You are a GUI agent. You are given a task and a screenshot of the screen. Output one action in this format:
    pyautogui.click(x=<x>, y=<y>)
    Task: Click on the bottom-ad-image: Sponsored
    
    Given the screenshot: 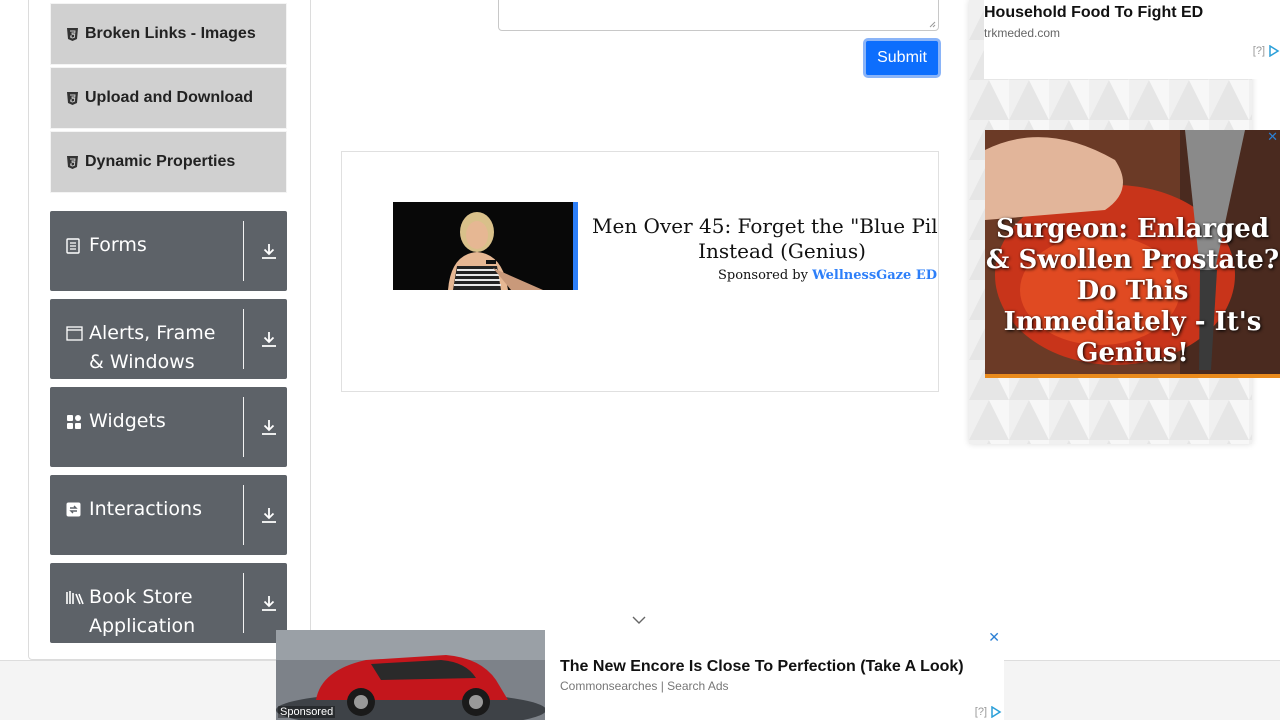 What is the action you would take?
    pyautogui.click(x=410, y=675)
    